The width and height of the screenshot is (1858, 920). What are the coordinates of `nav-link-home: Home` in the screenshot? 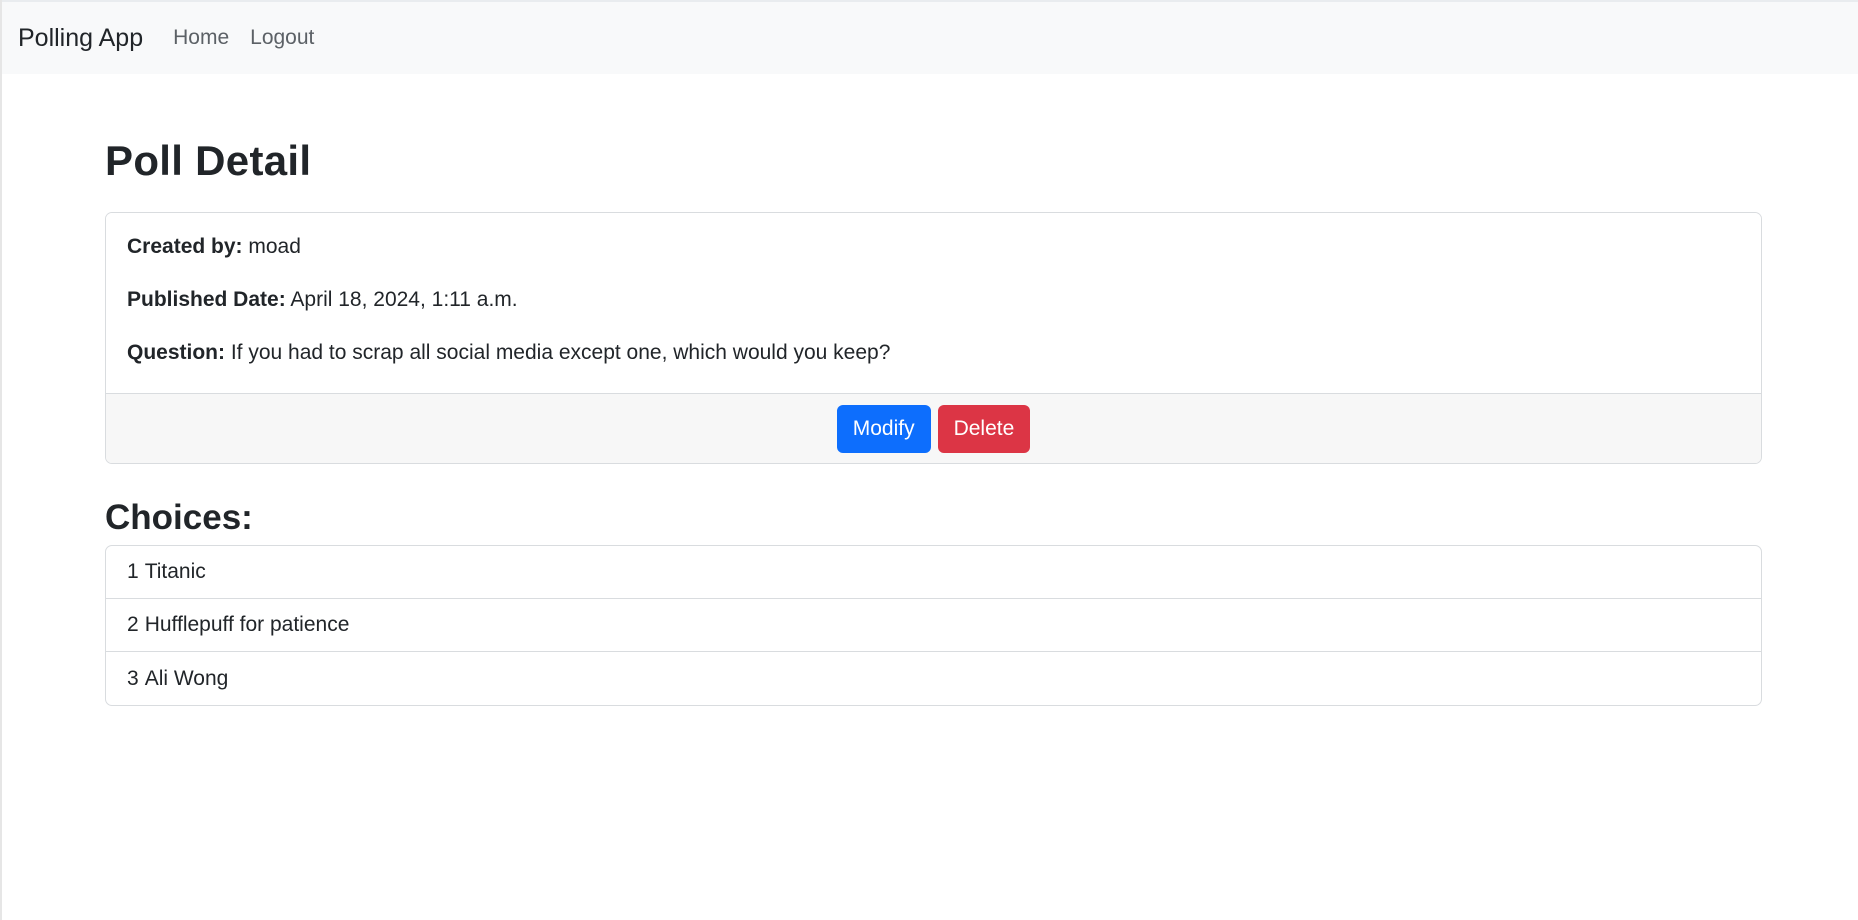 It's located at (201, 38).